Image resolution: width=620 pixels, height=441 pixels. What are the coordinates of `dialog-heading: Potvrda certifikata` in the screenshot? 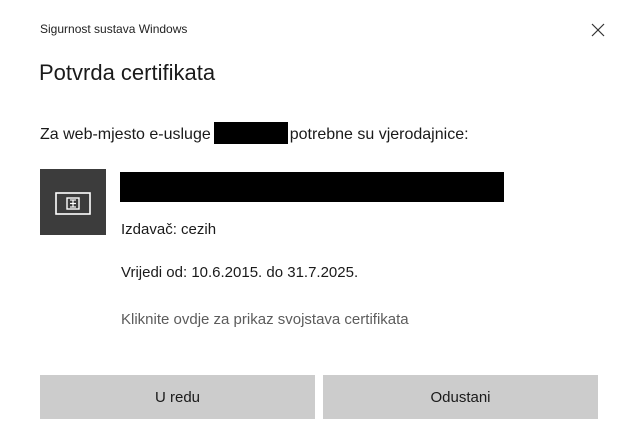 It's located at (127, 72).